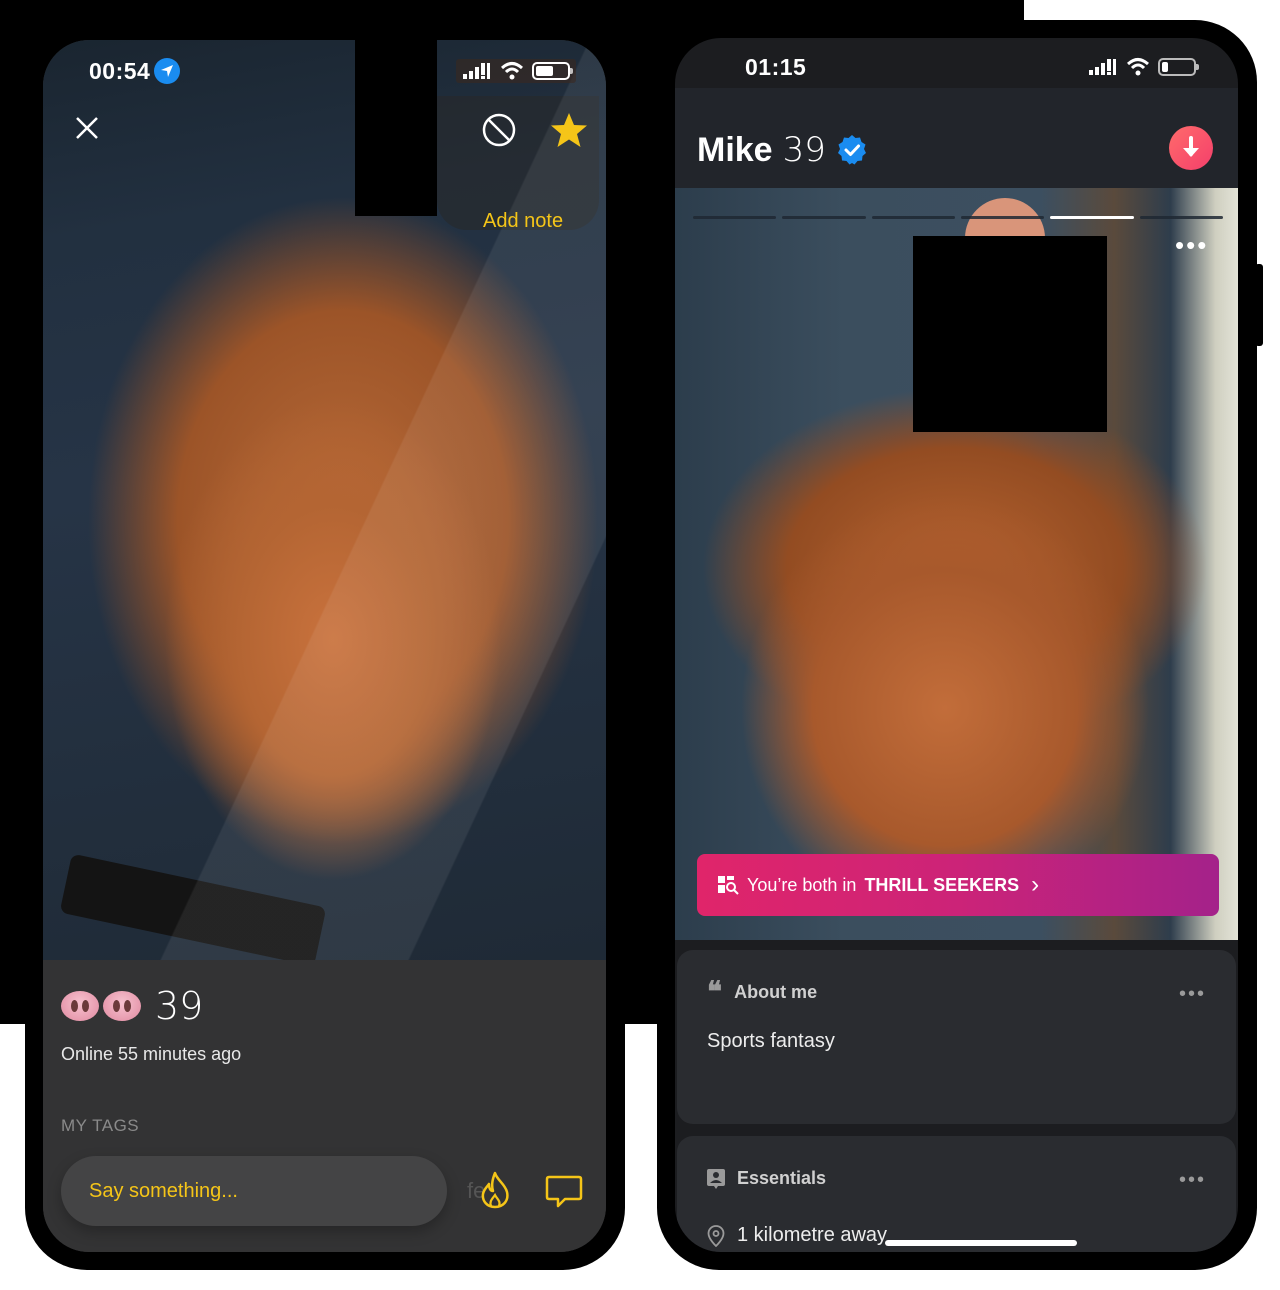 The height and width of the screenshot is (1290, 1280). Describe the element at coordinates (254, 1191) in the screenshot. I see `message-input` at that location.